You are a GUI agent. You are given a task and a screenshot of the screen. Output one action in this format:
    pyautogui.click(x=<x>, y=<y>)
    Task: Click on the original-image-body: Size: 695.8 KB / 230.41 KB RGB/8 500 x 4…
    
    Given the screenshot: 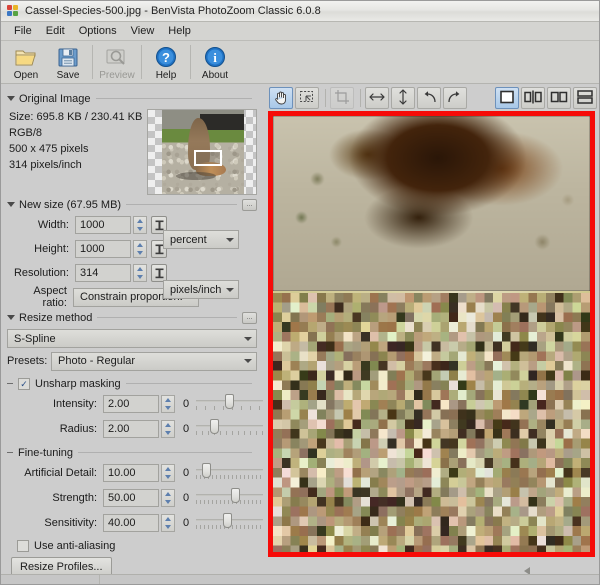 What is the action you would take?
    pyautogui.click(x=132, y=152)
    